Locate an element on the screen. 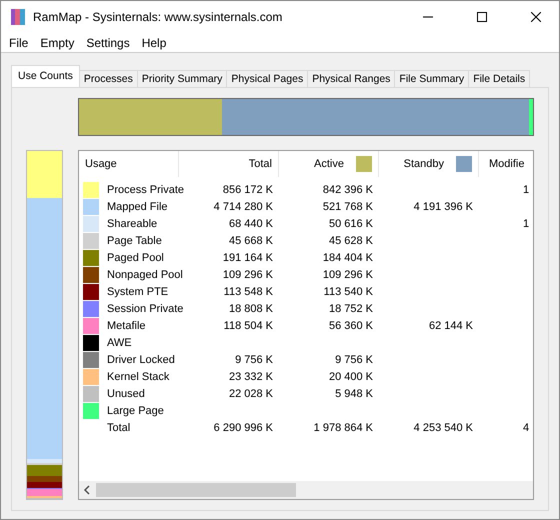  table-cell-text: 1 978 864 K is located at coordinates (343, 428).